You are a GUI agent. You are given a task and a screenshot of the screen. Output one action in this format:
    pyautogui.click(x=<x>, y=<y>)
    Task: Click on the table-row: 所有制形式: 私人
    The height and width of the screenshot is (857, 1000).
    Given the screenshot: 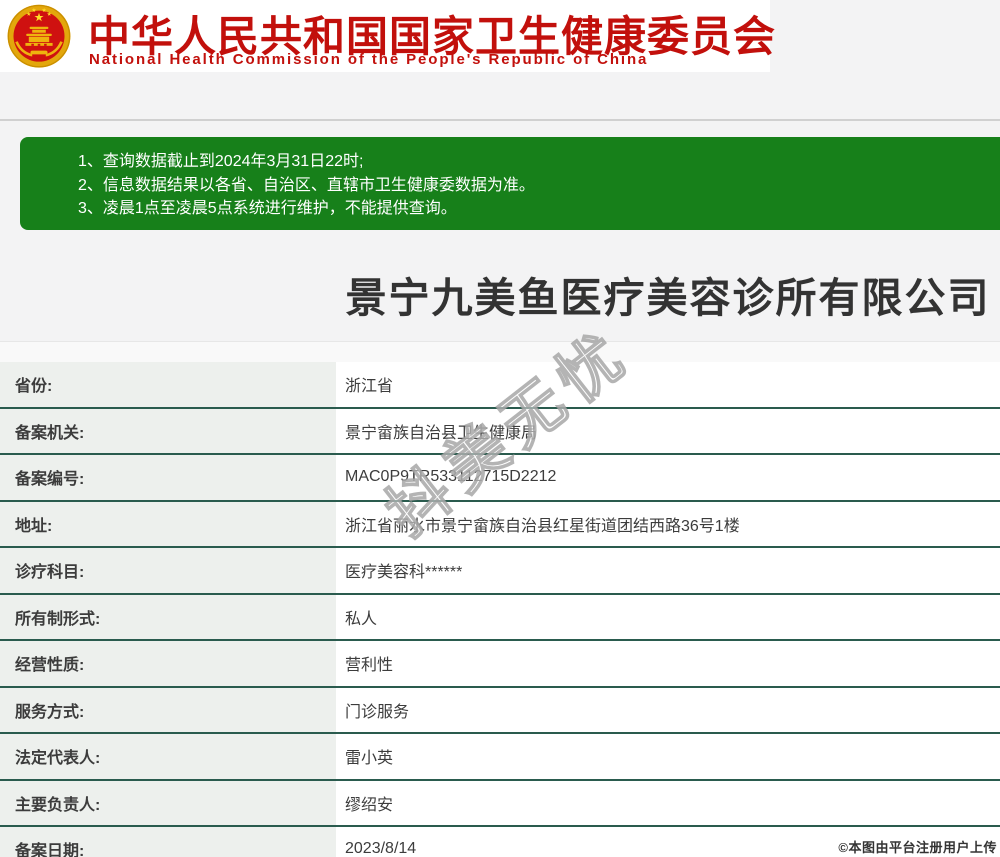 What is the action you would take?
    pyautogui.click(x=500, y=617)
    